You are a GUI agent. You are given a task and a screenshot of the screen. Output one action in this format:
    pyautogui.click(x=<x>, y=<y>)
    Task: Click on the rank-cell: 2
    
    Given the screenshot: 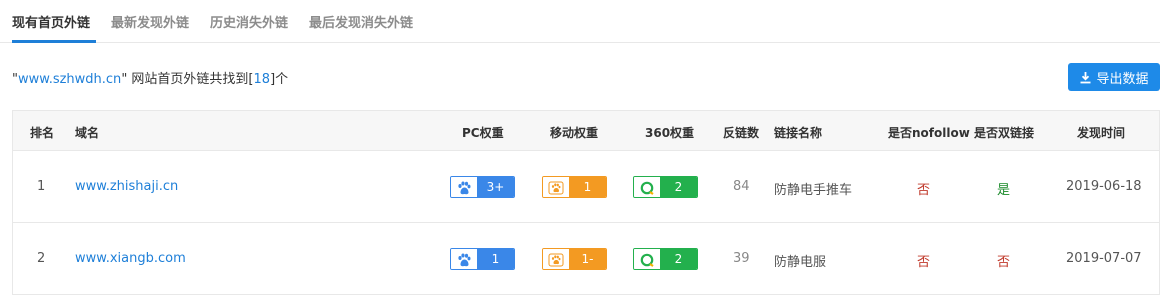 What is the action you would take?
    pyautogui.click(x=41, y=258)
    